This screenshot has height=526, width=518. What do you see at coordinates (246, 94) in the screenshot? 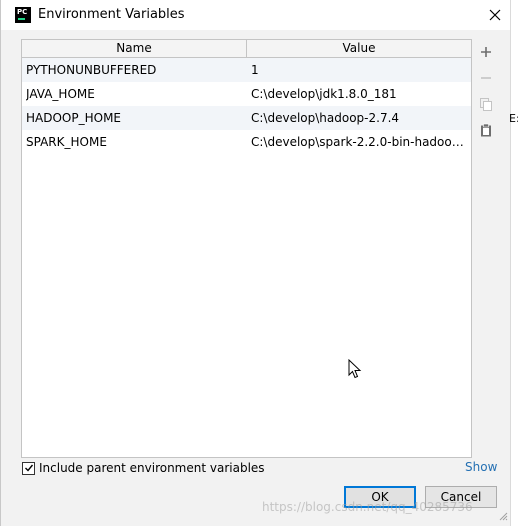
I see `table-row: JAVA_HOME C:\develop\jdk1.8.0_181` at bounding box center [246, 94].